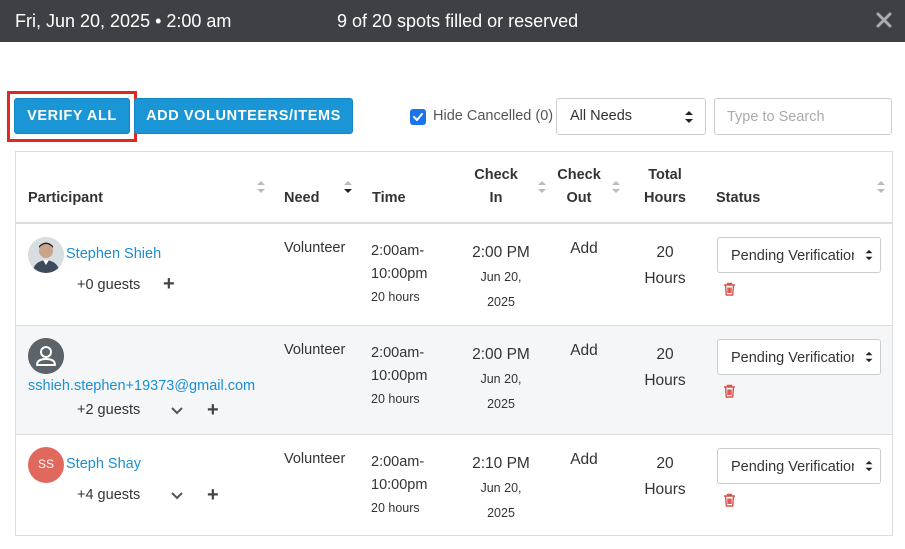 This screenshot has height=549, width=905. What do you see at coordinates (113, 254) in the screenshot?
I see `participant-name: Stephen Shieh` at bounding box center [113, 254].